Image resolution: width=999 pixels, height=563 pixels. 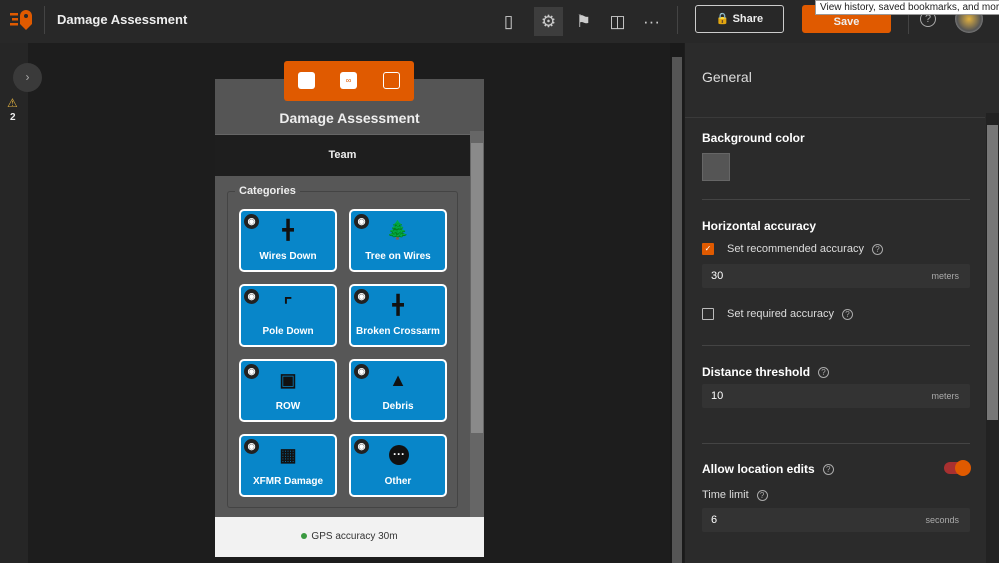 What do you see at coordinates (780, 314) in the screenshot?
I see `required-accuracy-label: Set required accuracy` at bounding box center [780, 314].